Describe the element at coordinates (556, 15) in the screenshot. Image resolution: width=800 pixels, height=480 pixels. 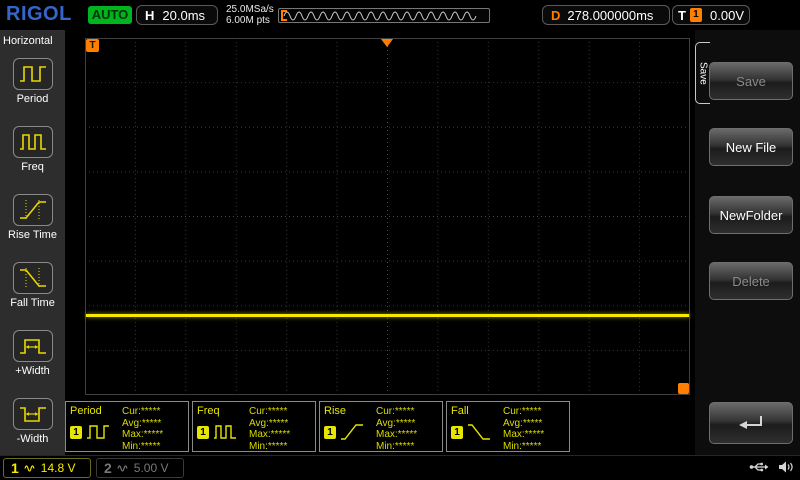
I see `delay-label: D` at that location.